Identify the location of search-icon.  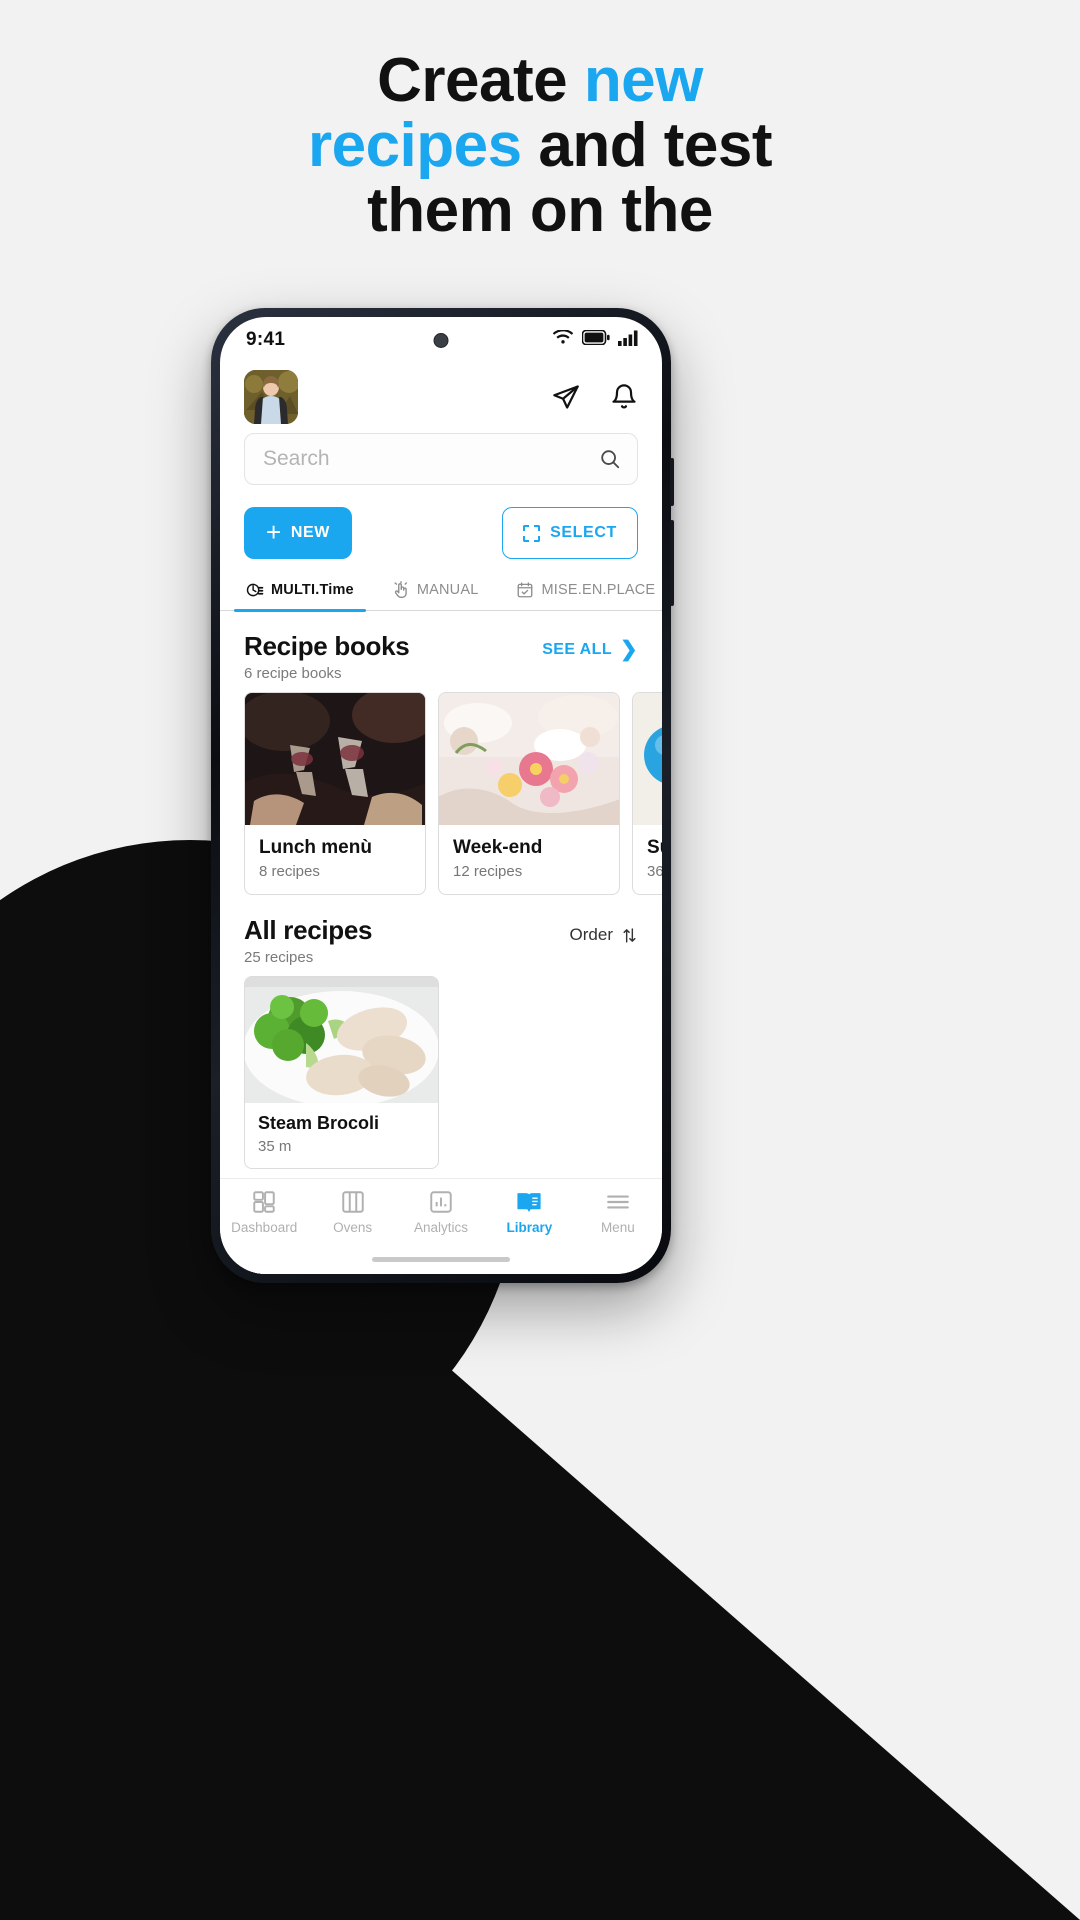
(610, 459).